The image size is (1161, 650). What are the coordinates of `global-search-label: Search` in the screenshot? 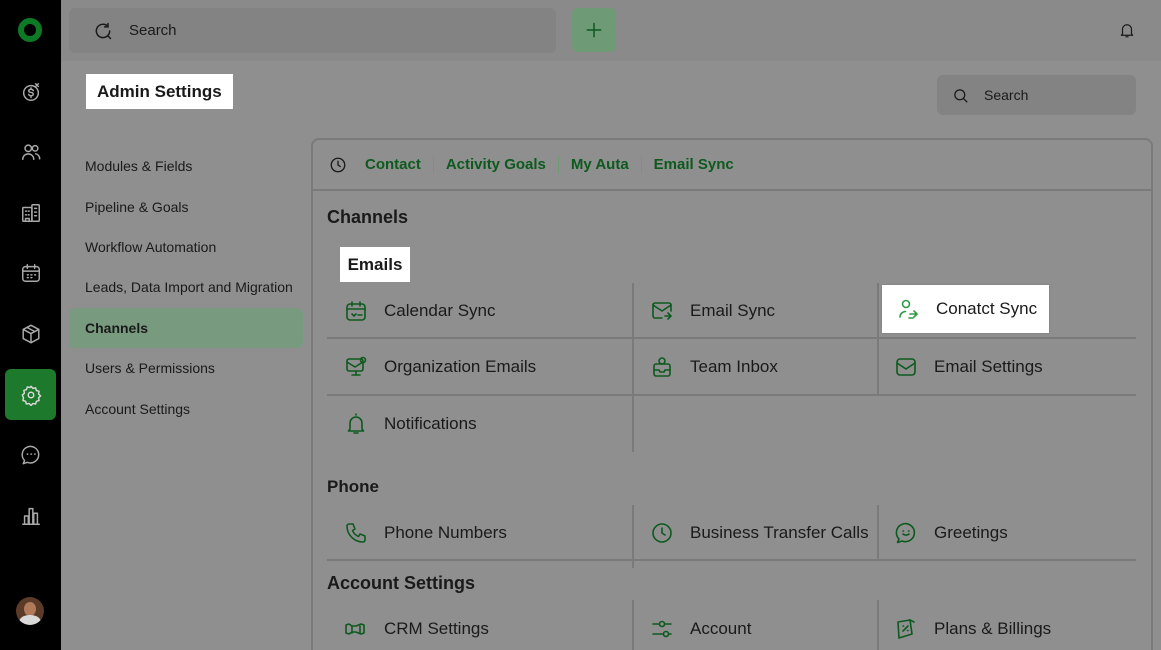 It's located at (153, 30).